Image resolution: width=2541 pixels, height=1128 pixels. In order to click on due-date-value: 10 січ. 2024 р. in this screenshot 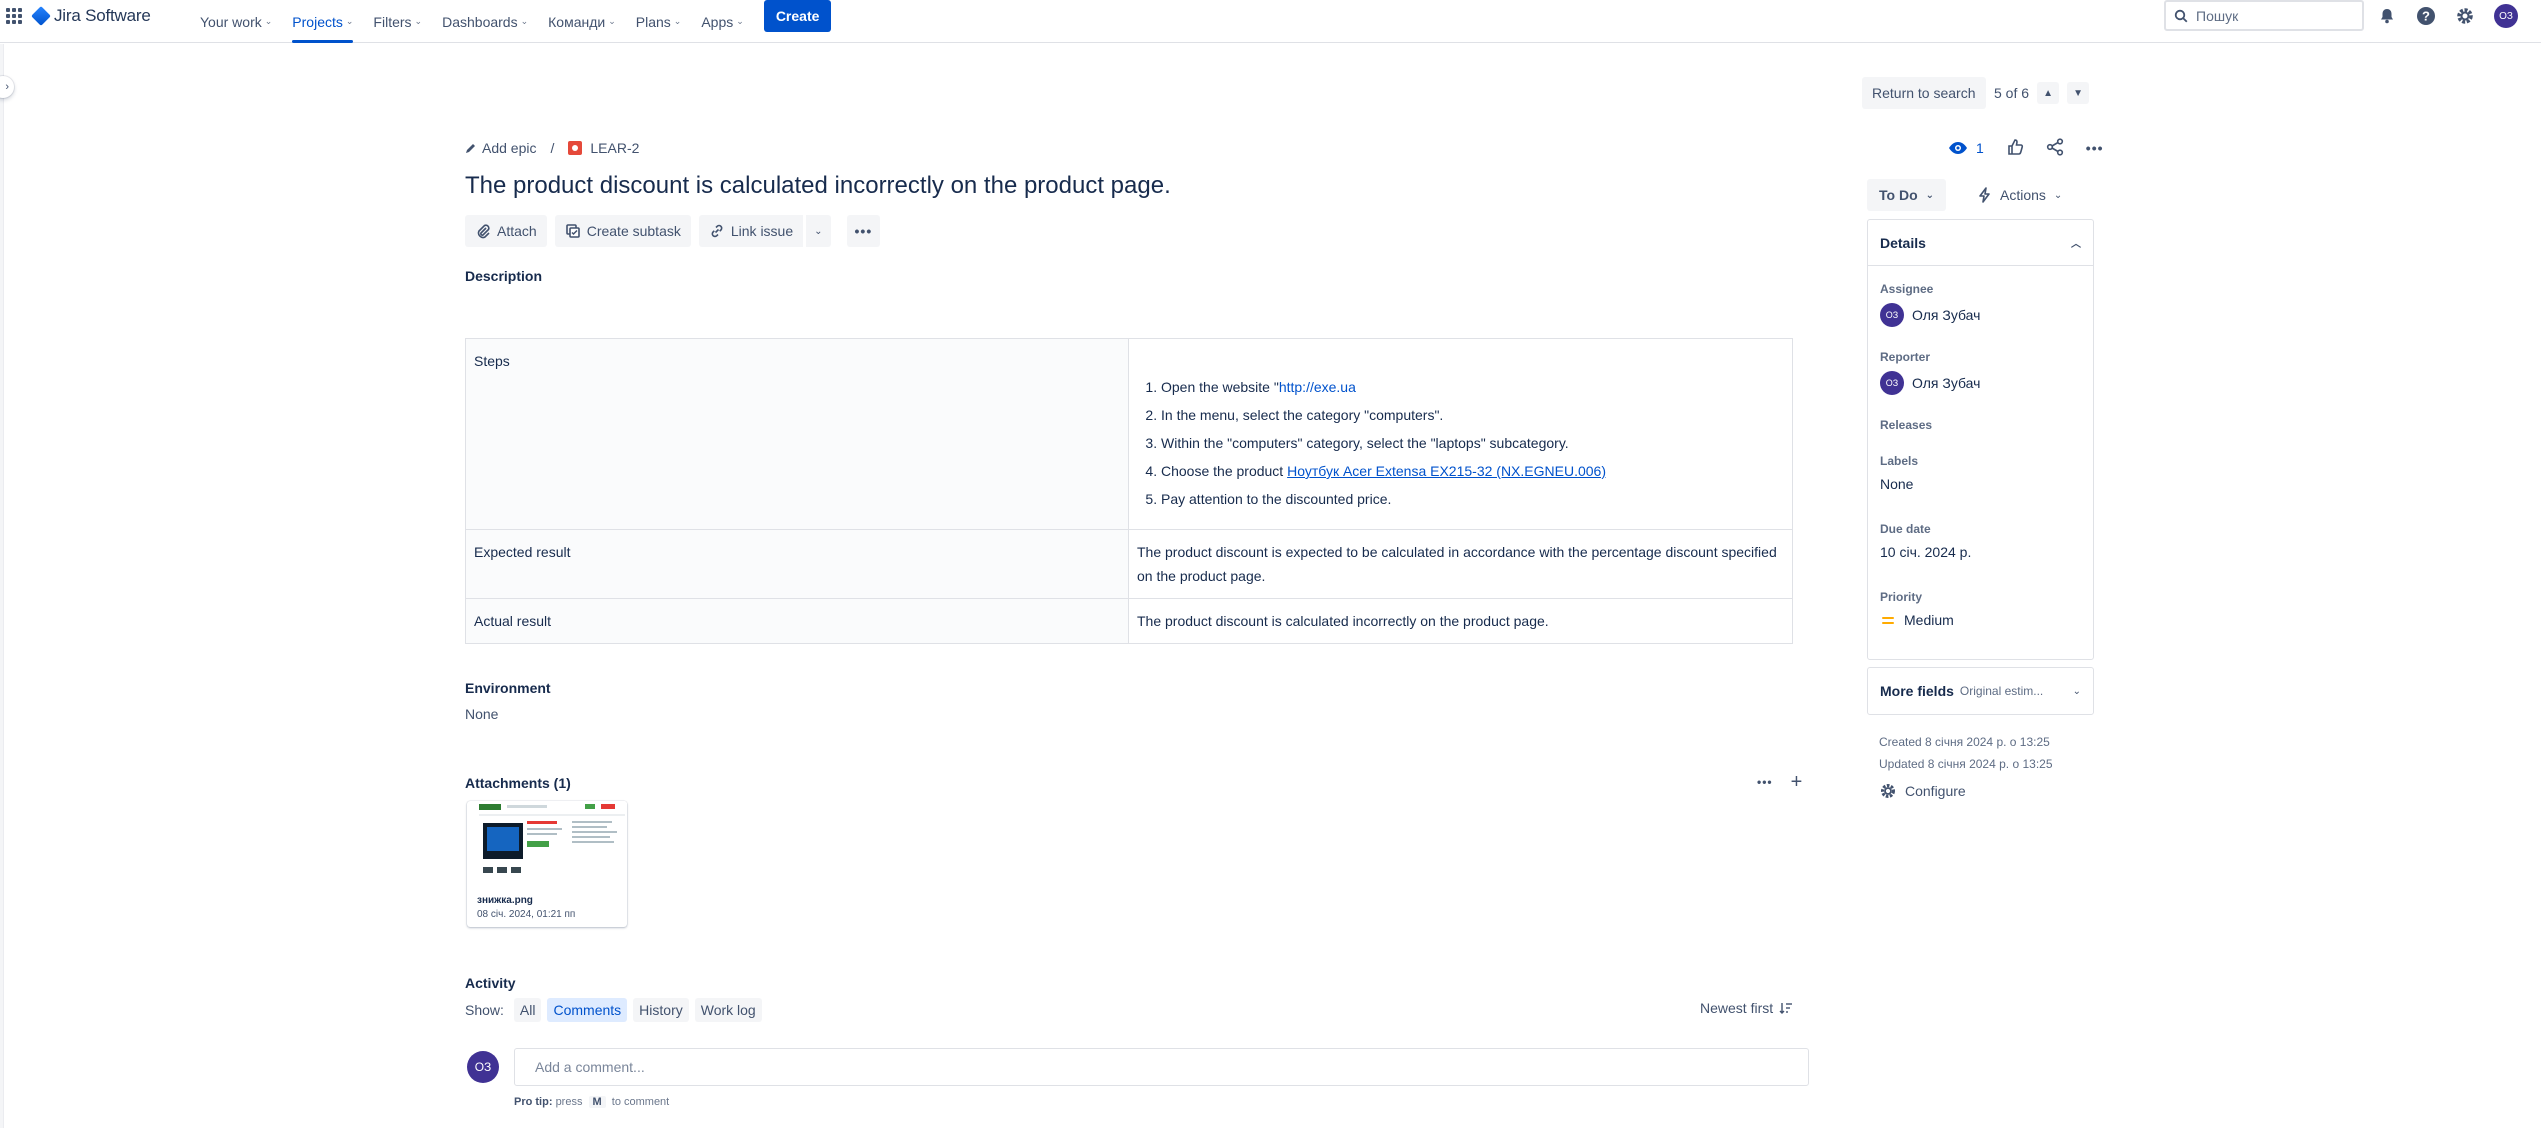, I will do `click(1925, 552)`.